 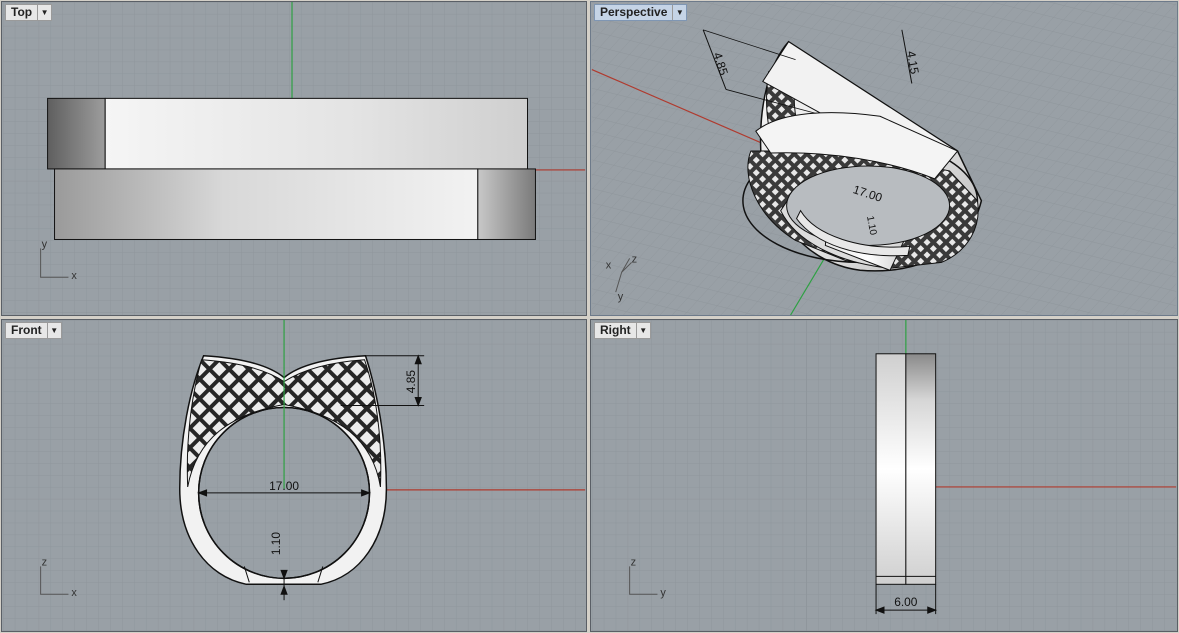 I want to click on dim-width: 6.00, so click(x=906, y=602).